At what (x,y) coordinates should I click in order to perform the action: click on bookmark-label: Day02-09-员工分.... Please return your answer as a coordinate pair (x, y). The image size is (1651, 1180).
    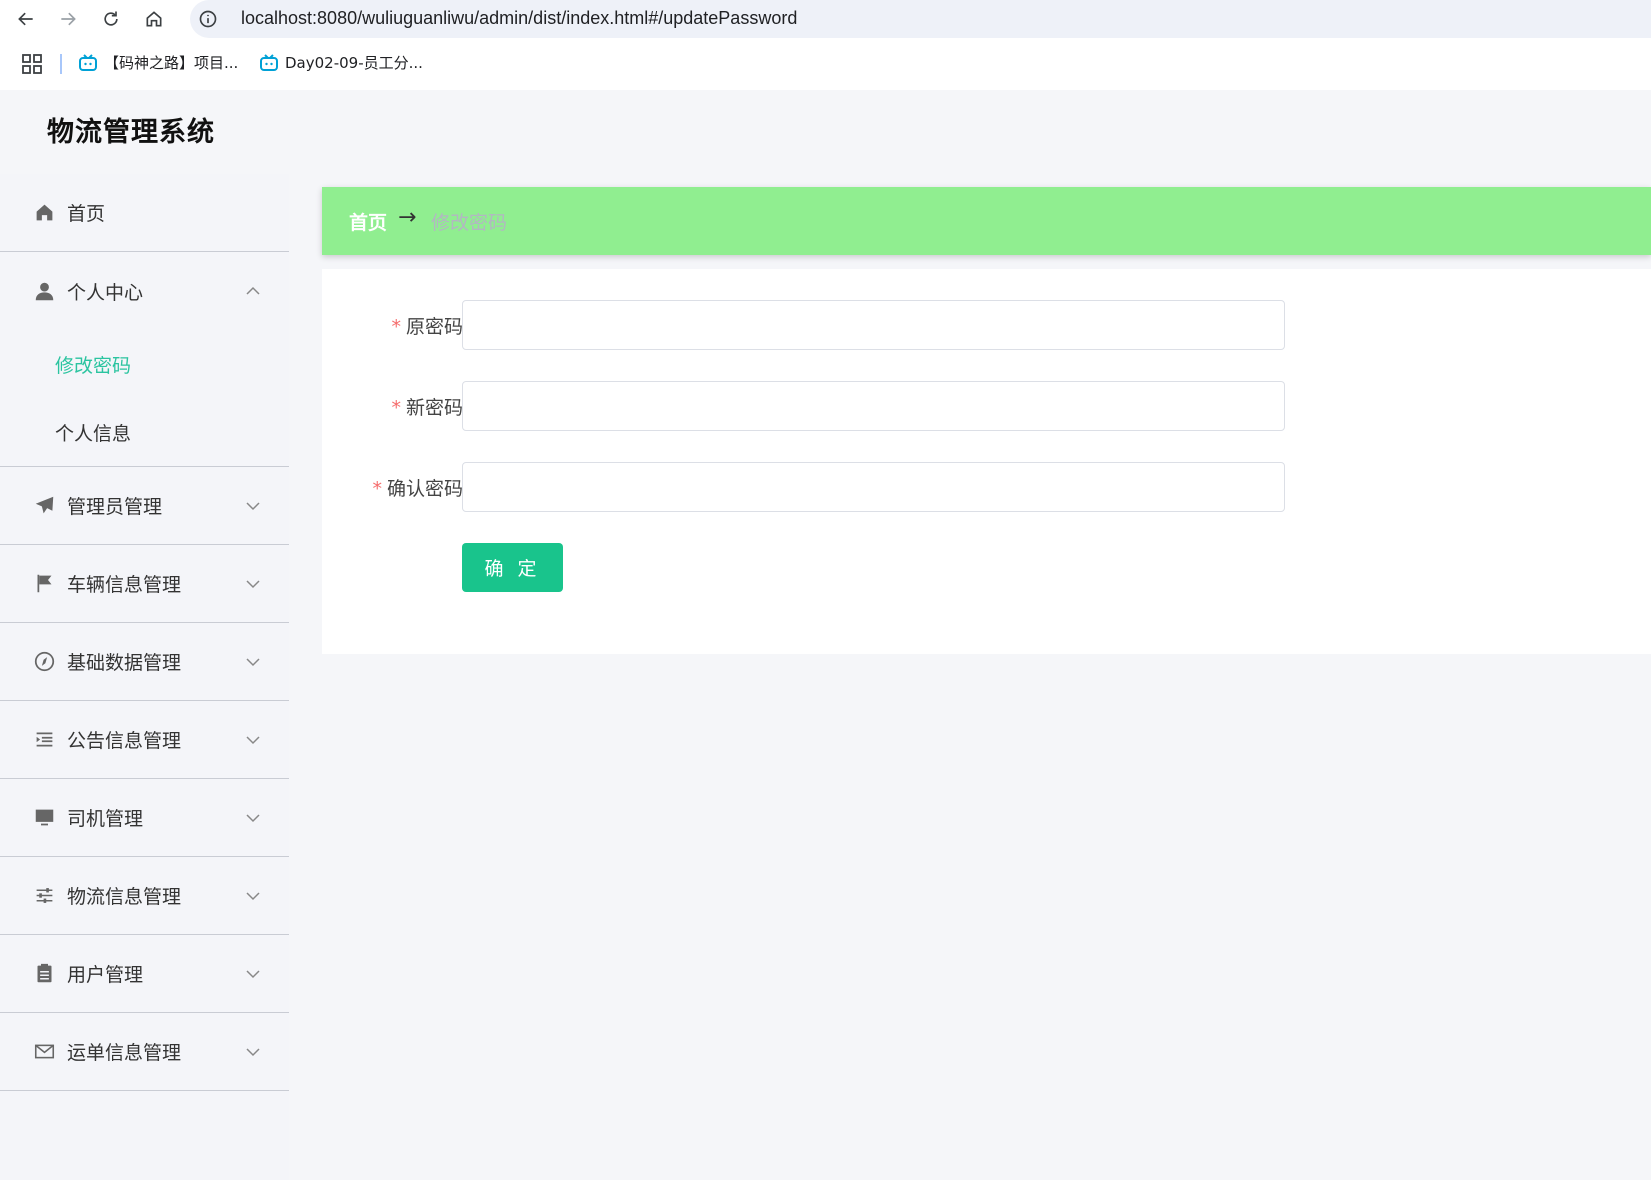
    Looking at the image, I should click on (354, 63).